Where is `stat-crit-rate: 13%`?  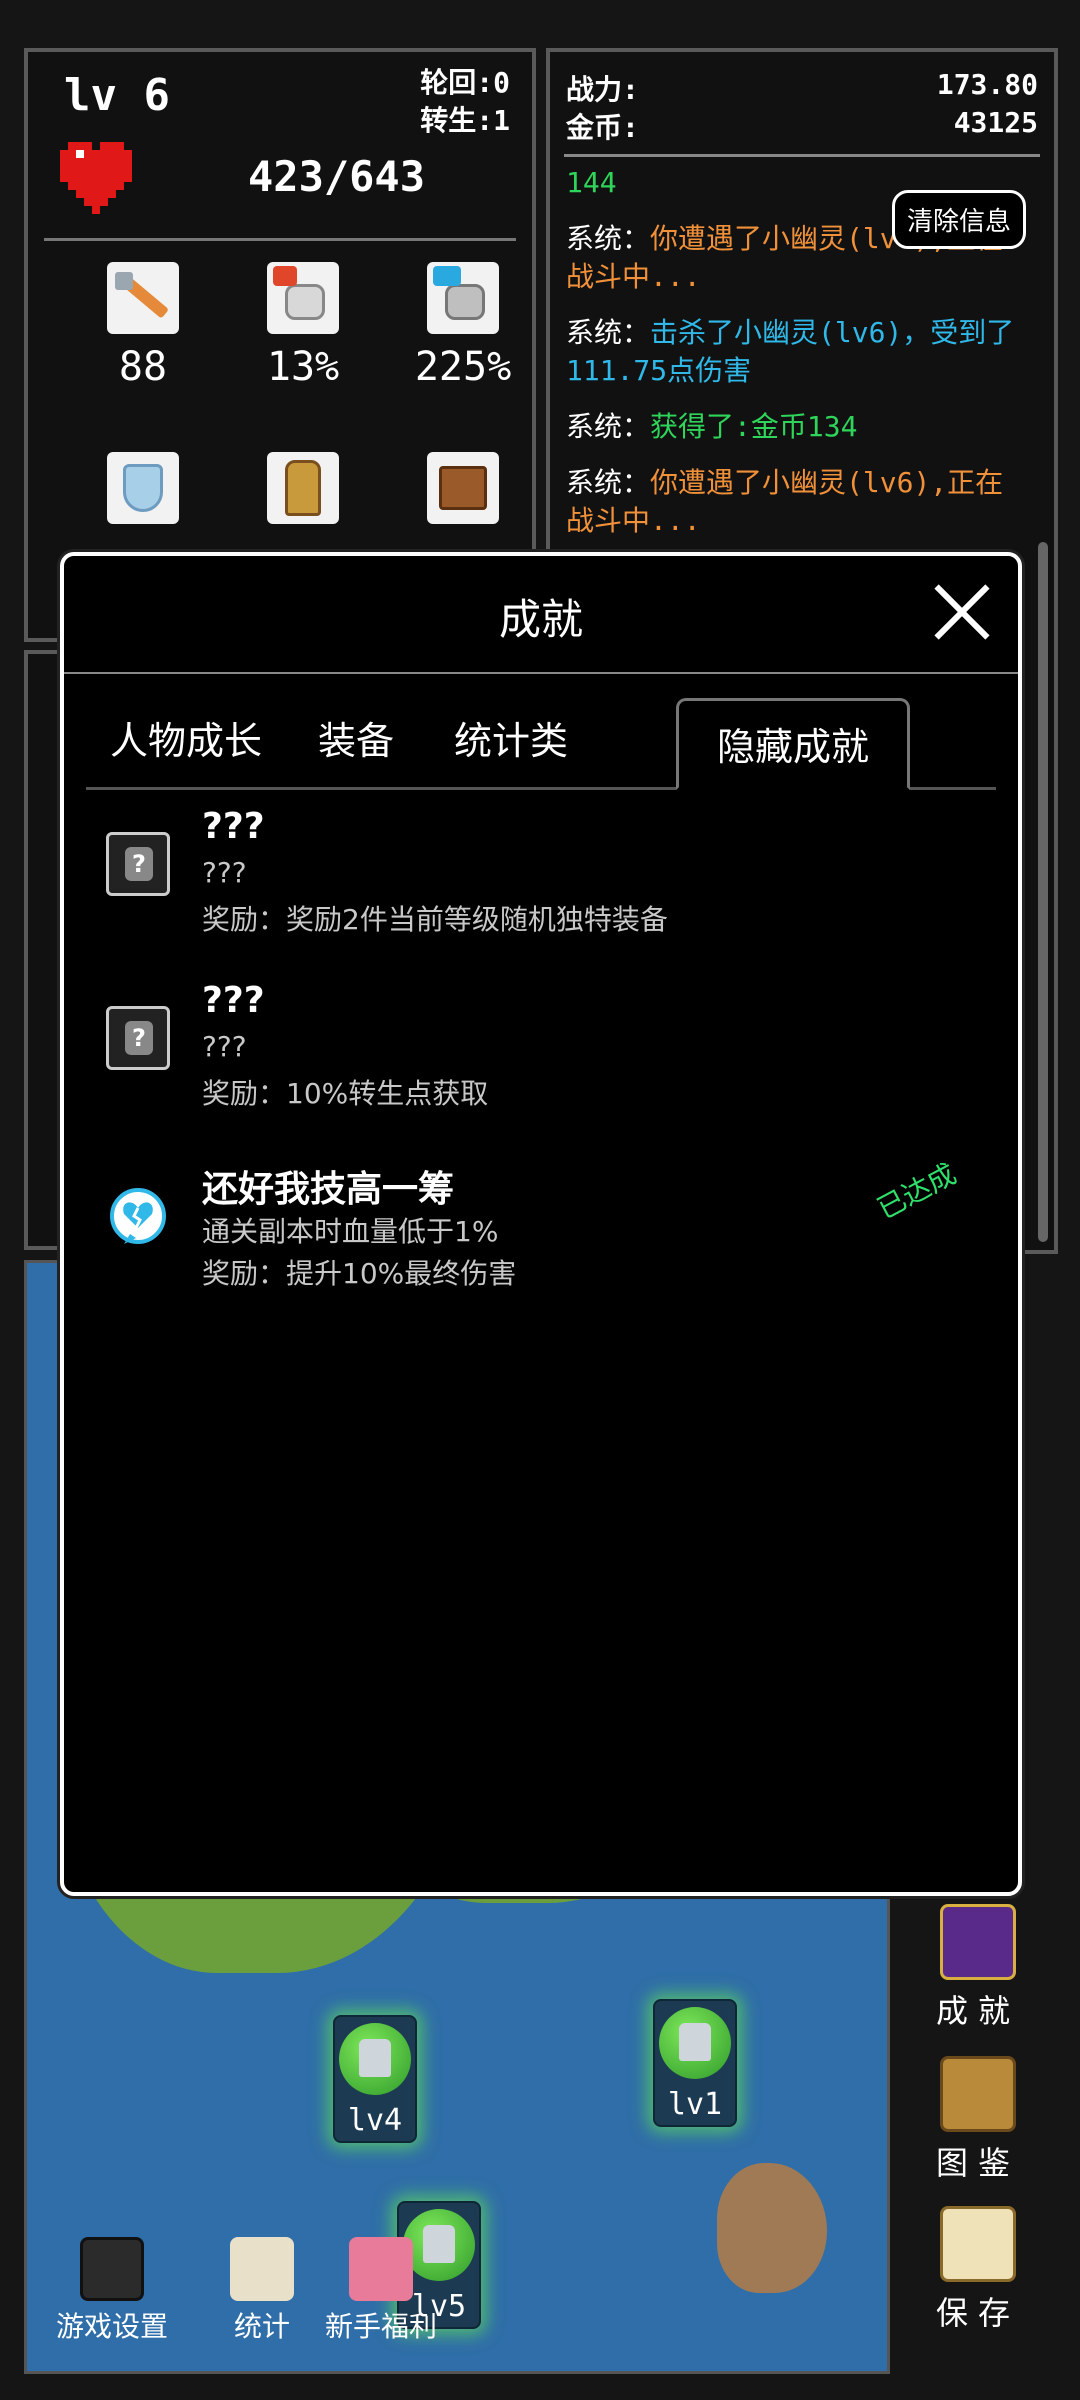
stat-crit-rate: 13% is located at coordinates (303, 326).